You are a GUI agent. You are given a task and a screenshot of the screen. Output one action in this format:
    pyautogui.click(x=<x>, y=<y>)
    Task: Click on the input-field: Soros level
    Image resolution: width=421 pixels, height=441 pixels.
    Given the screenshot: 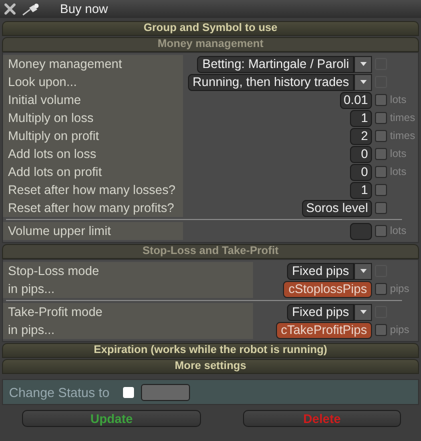 What is the action you would take?
    pyautogui.click(x=337, y=208)
    